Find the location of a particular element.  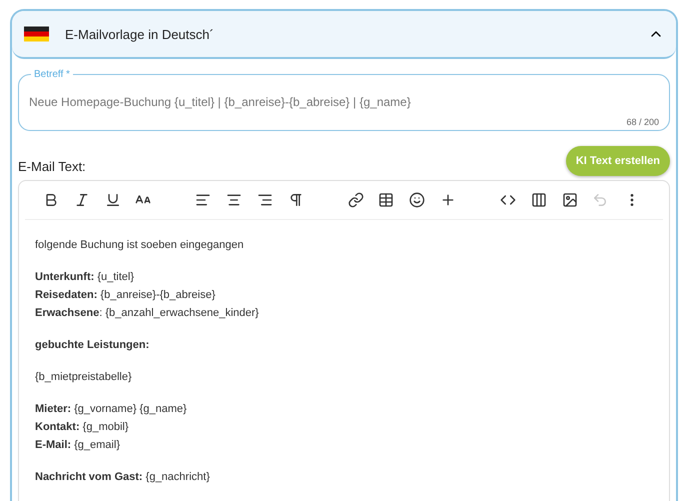

panel-title: E-Mailvorlage in Deutsch´ is located at coordinates (140, 34).